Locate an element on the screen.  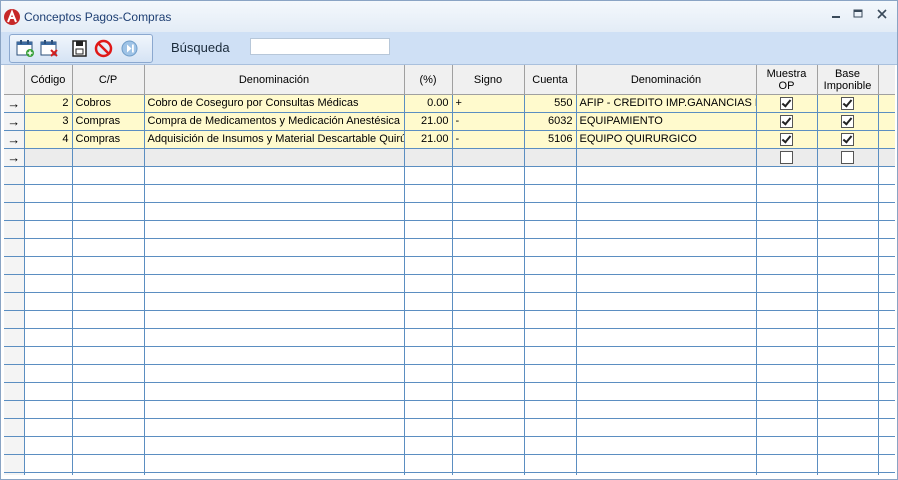
cell-denominacion-cuenta: EQUIPAMIENTO is located at coordinates (666, 121).